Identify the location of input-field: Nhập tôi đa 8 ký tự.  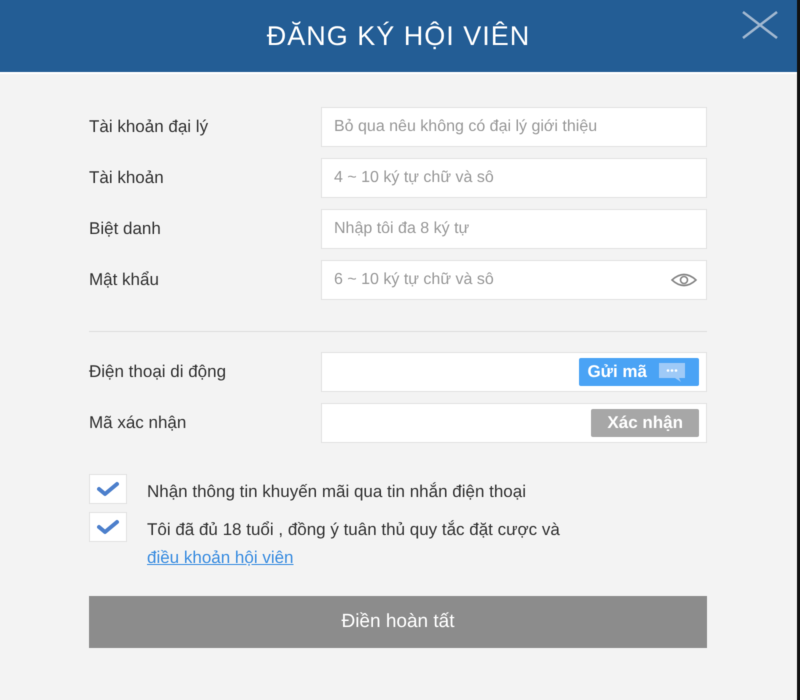
(514, 229).